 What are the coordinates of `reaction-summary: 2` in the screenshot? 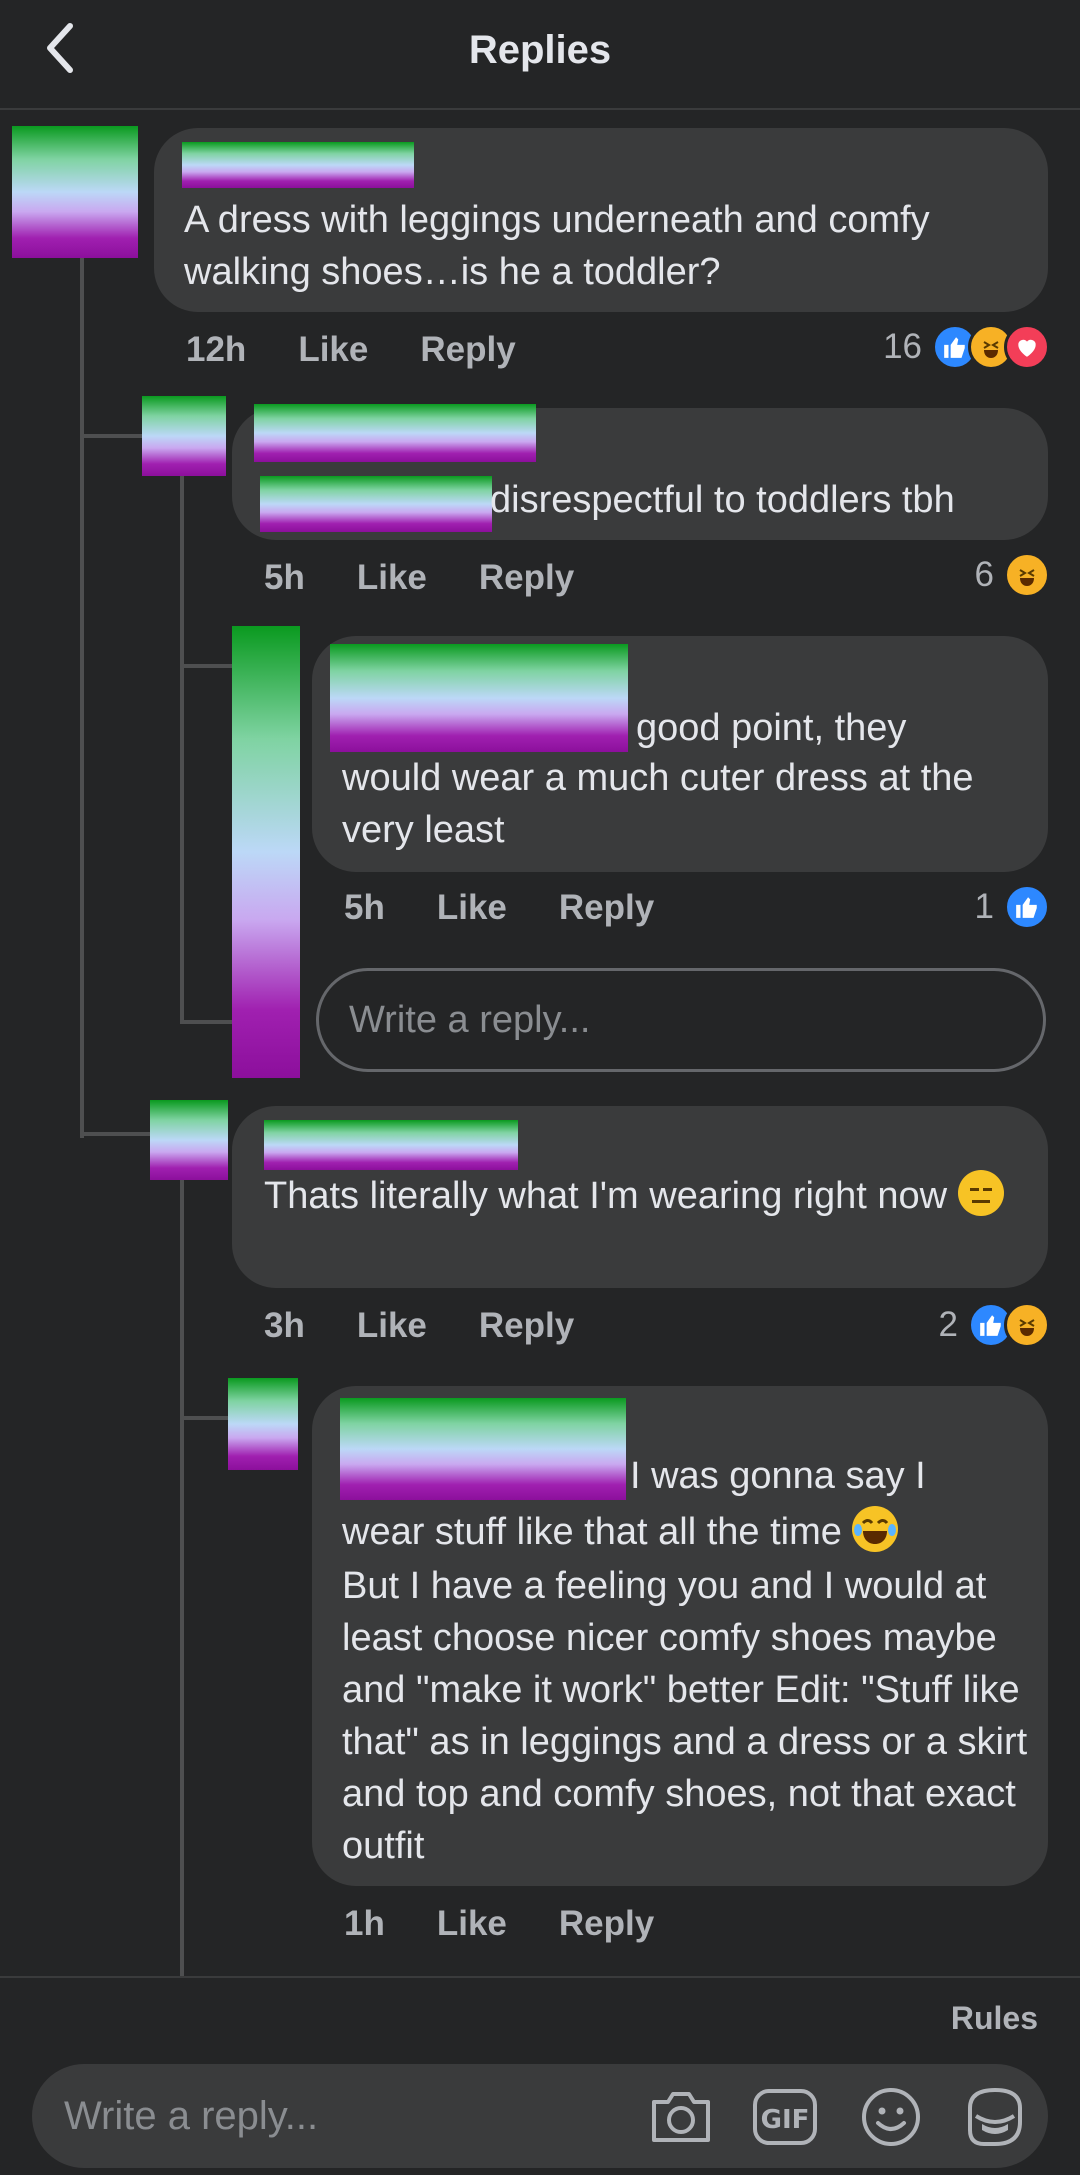 It's located at (994, 1325).